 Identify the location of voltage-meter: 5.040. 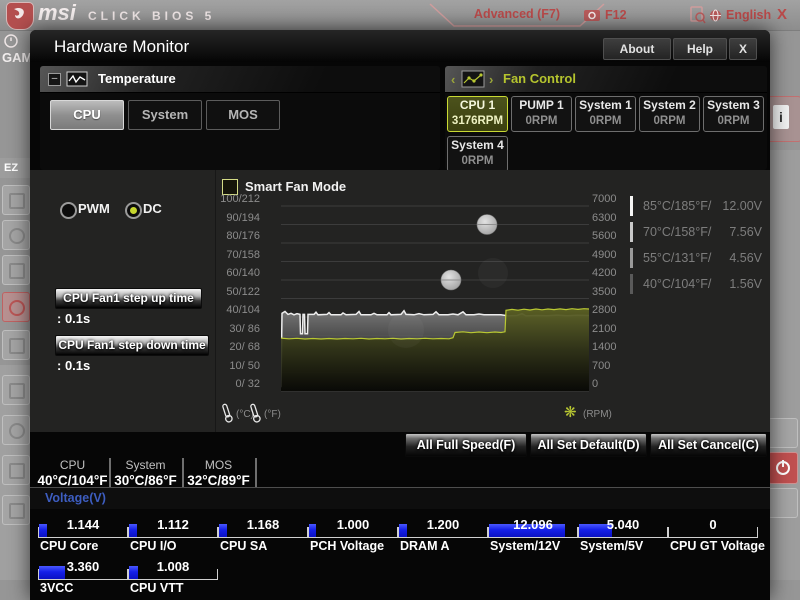
(623, 525).